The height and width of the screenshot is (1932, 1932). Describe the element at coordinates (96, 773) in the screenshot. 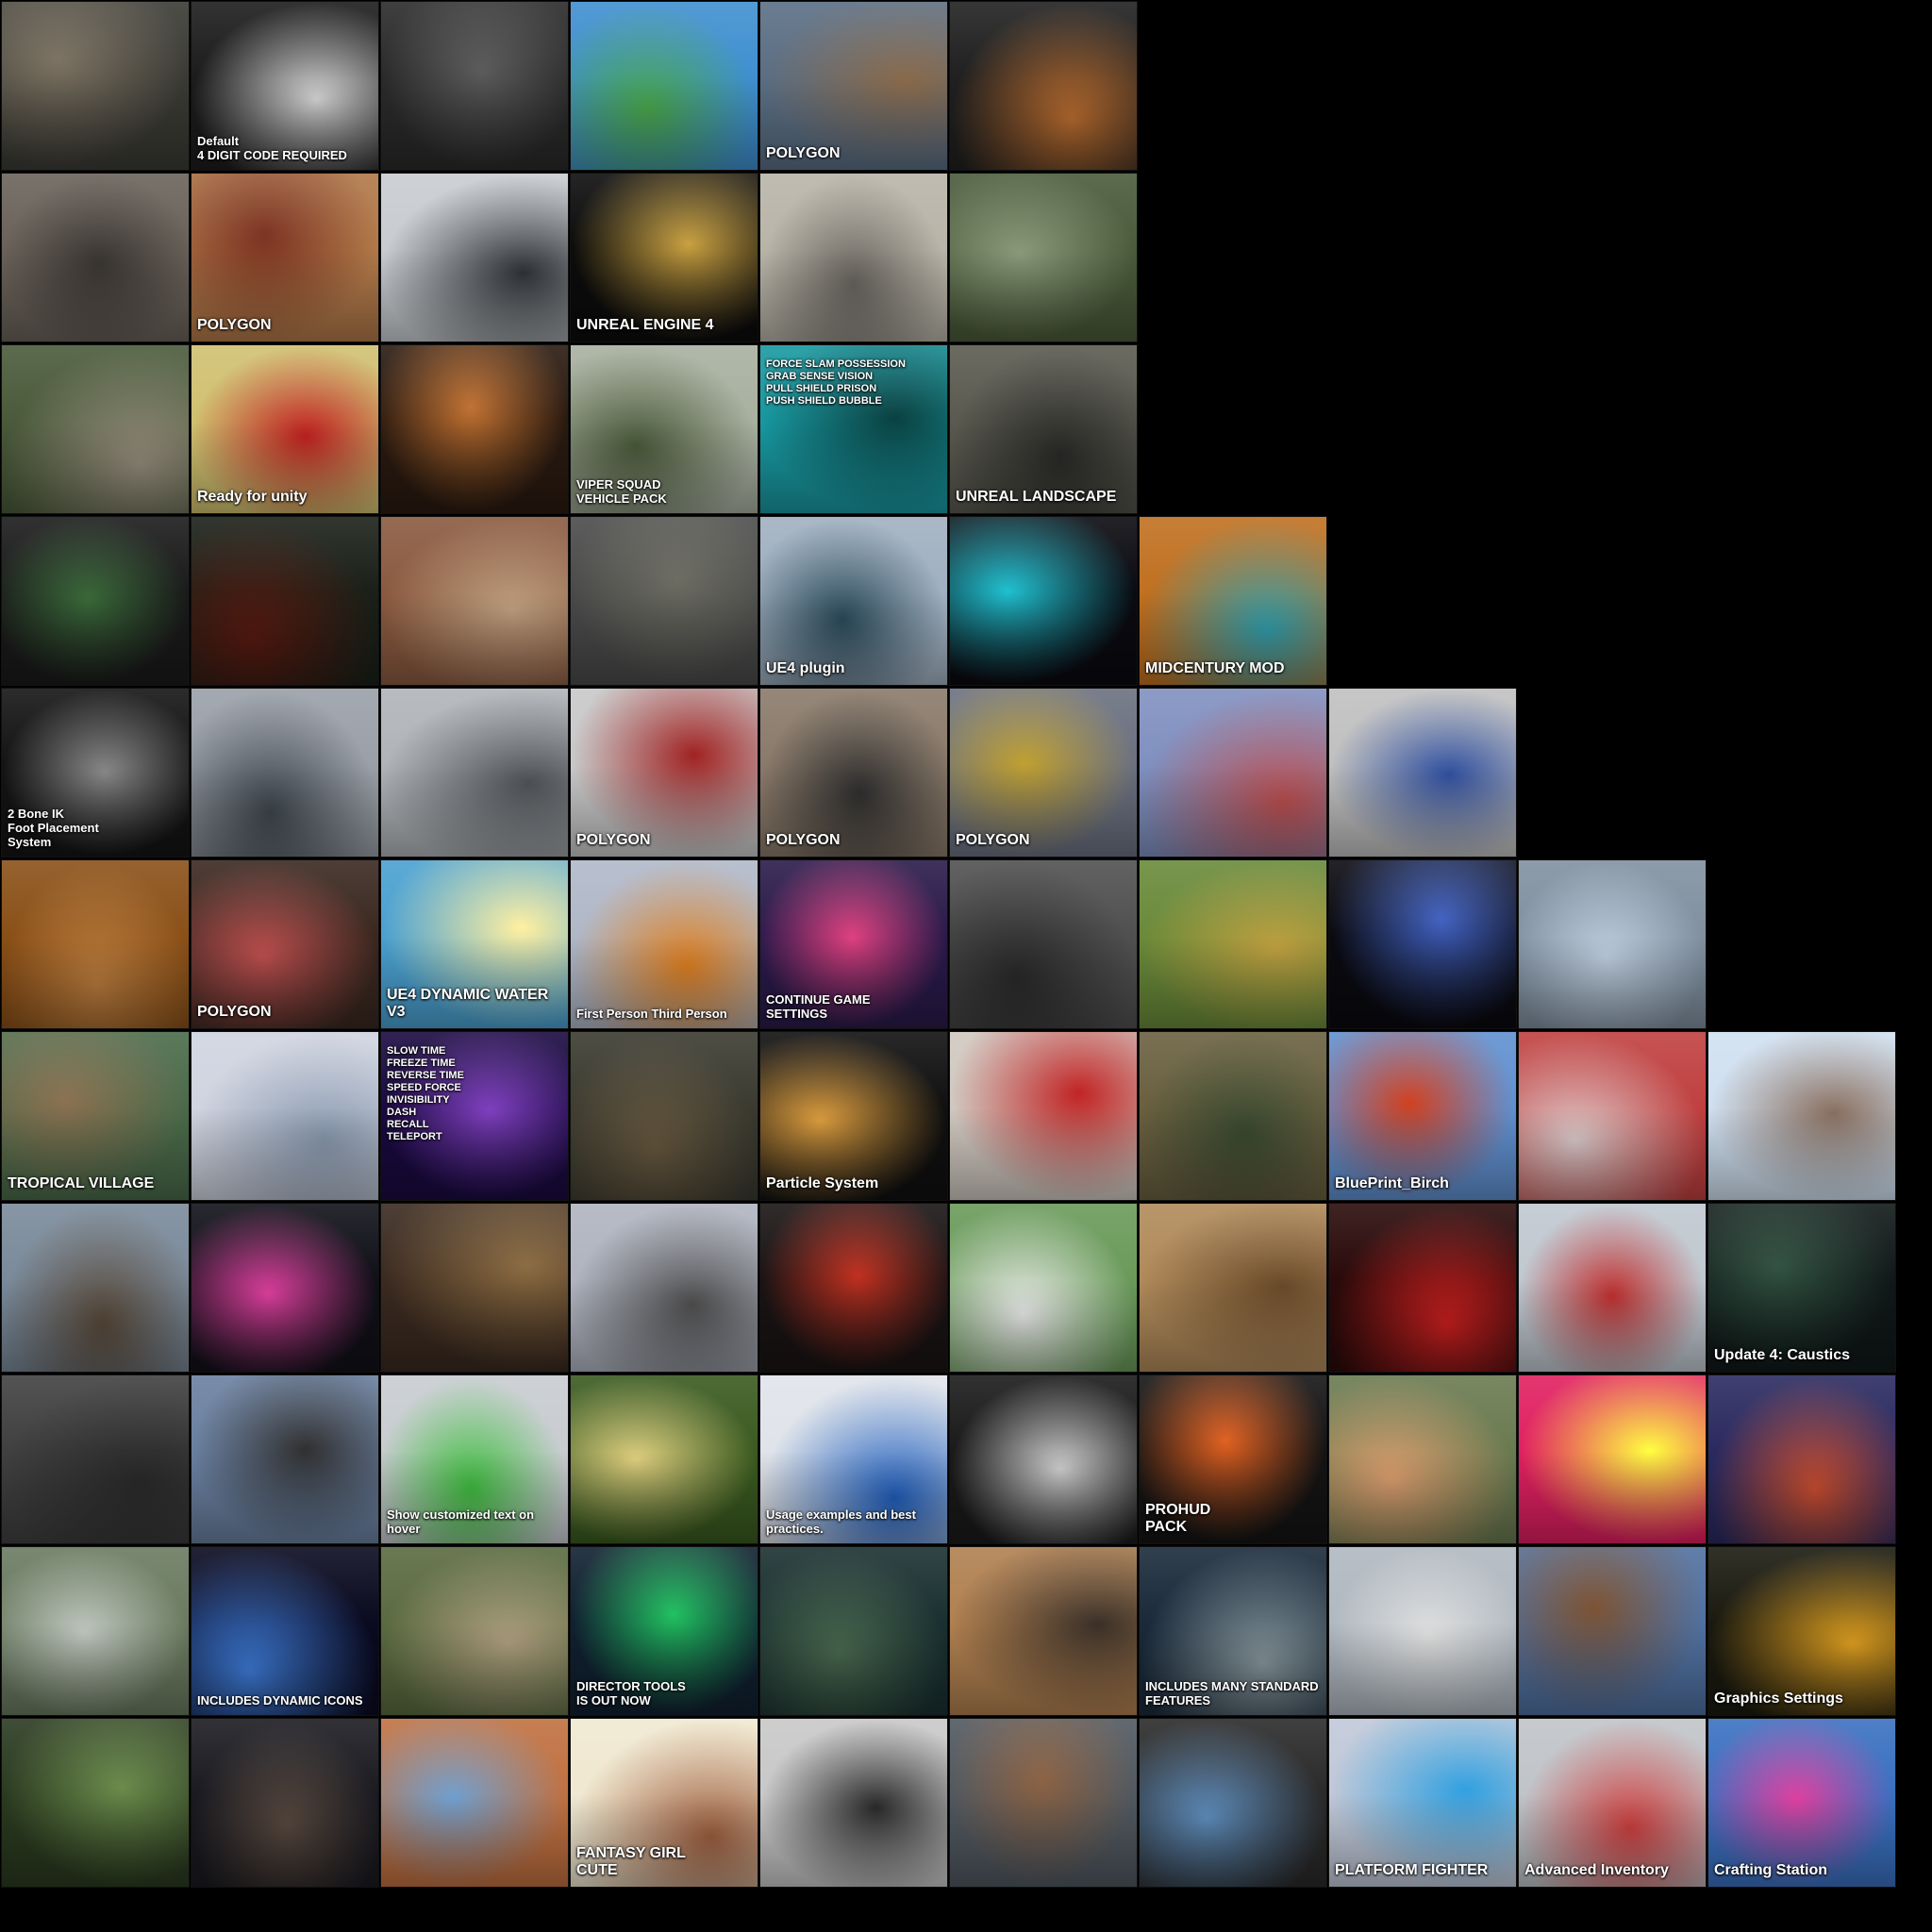

I see `asset-thumbnail: 2 Bone IK Foot Placement System` at that location.